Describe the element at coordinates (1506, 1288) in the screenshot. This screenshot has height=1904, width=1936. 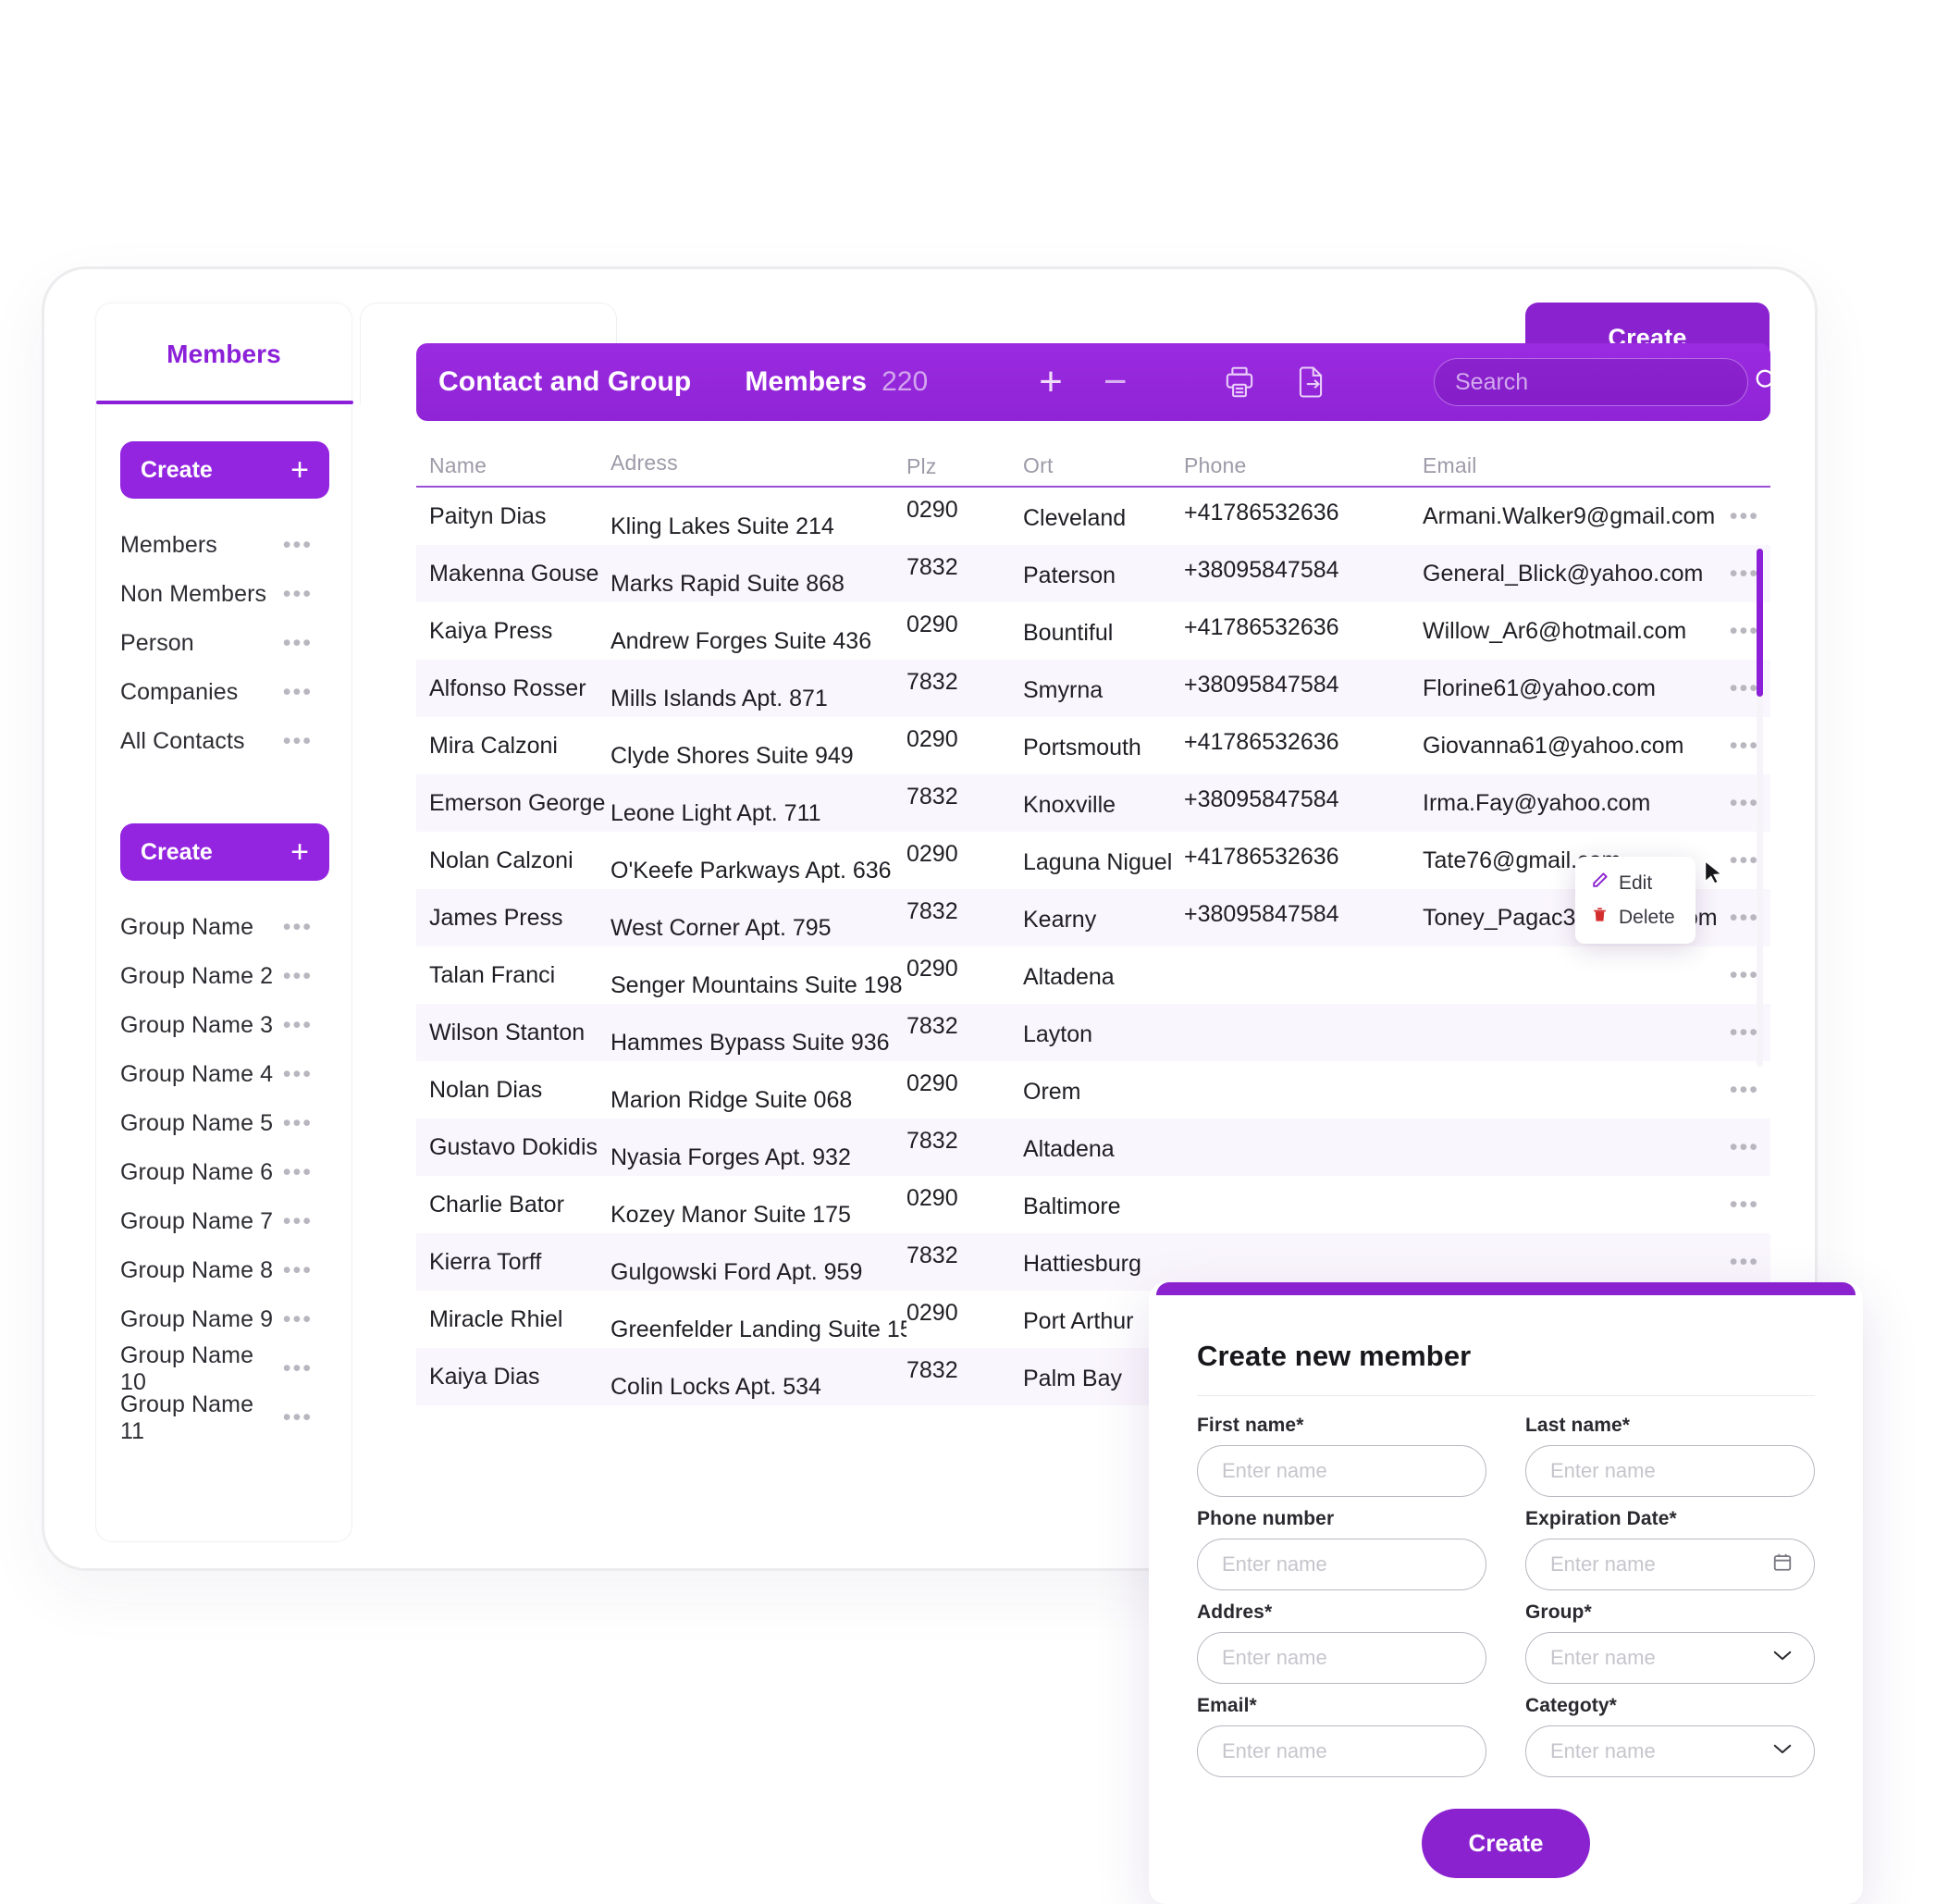
I see `panel-accent-bar` at that location.